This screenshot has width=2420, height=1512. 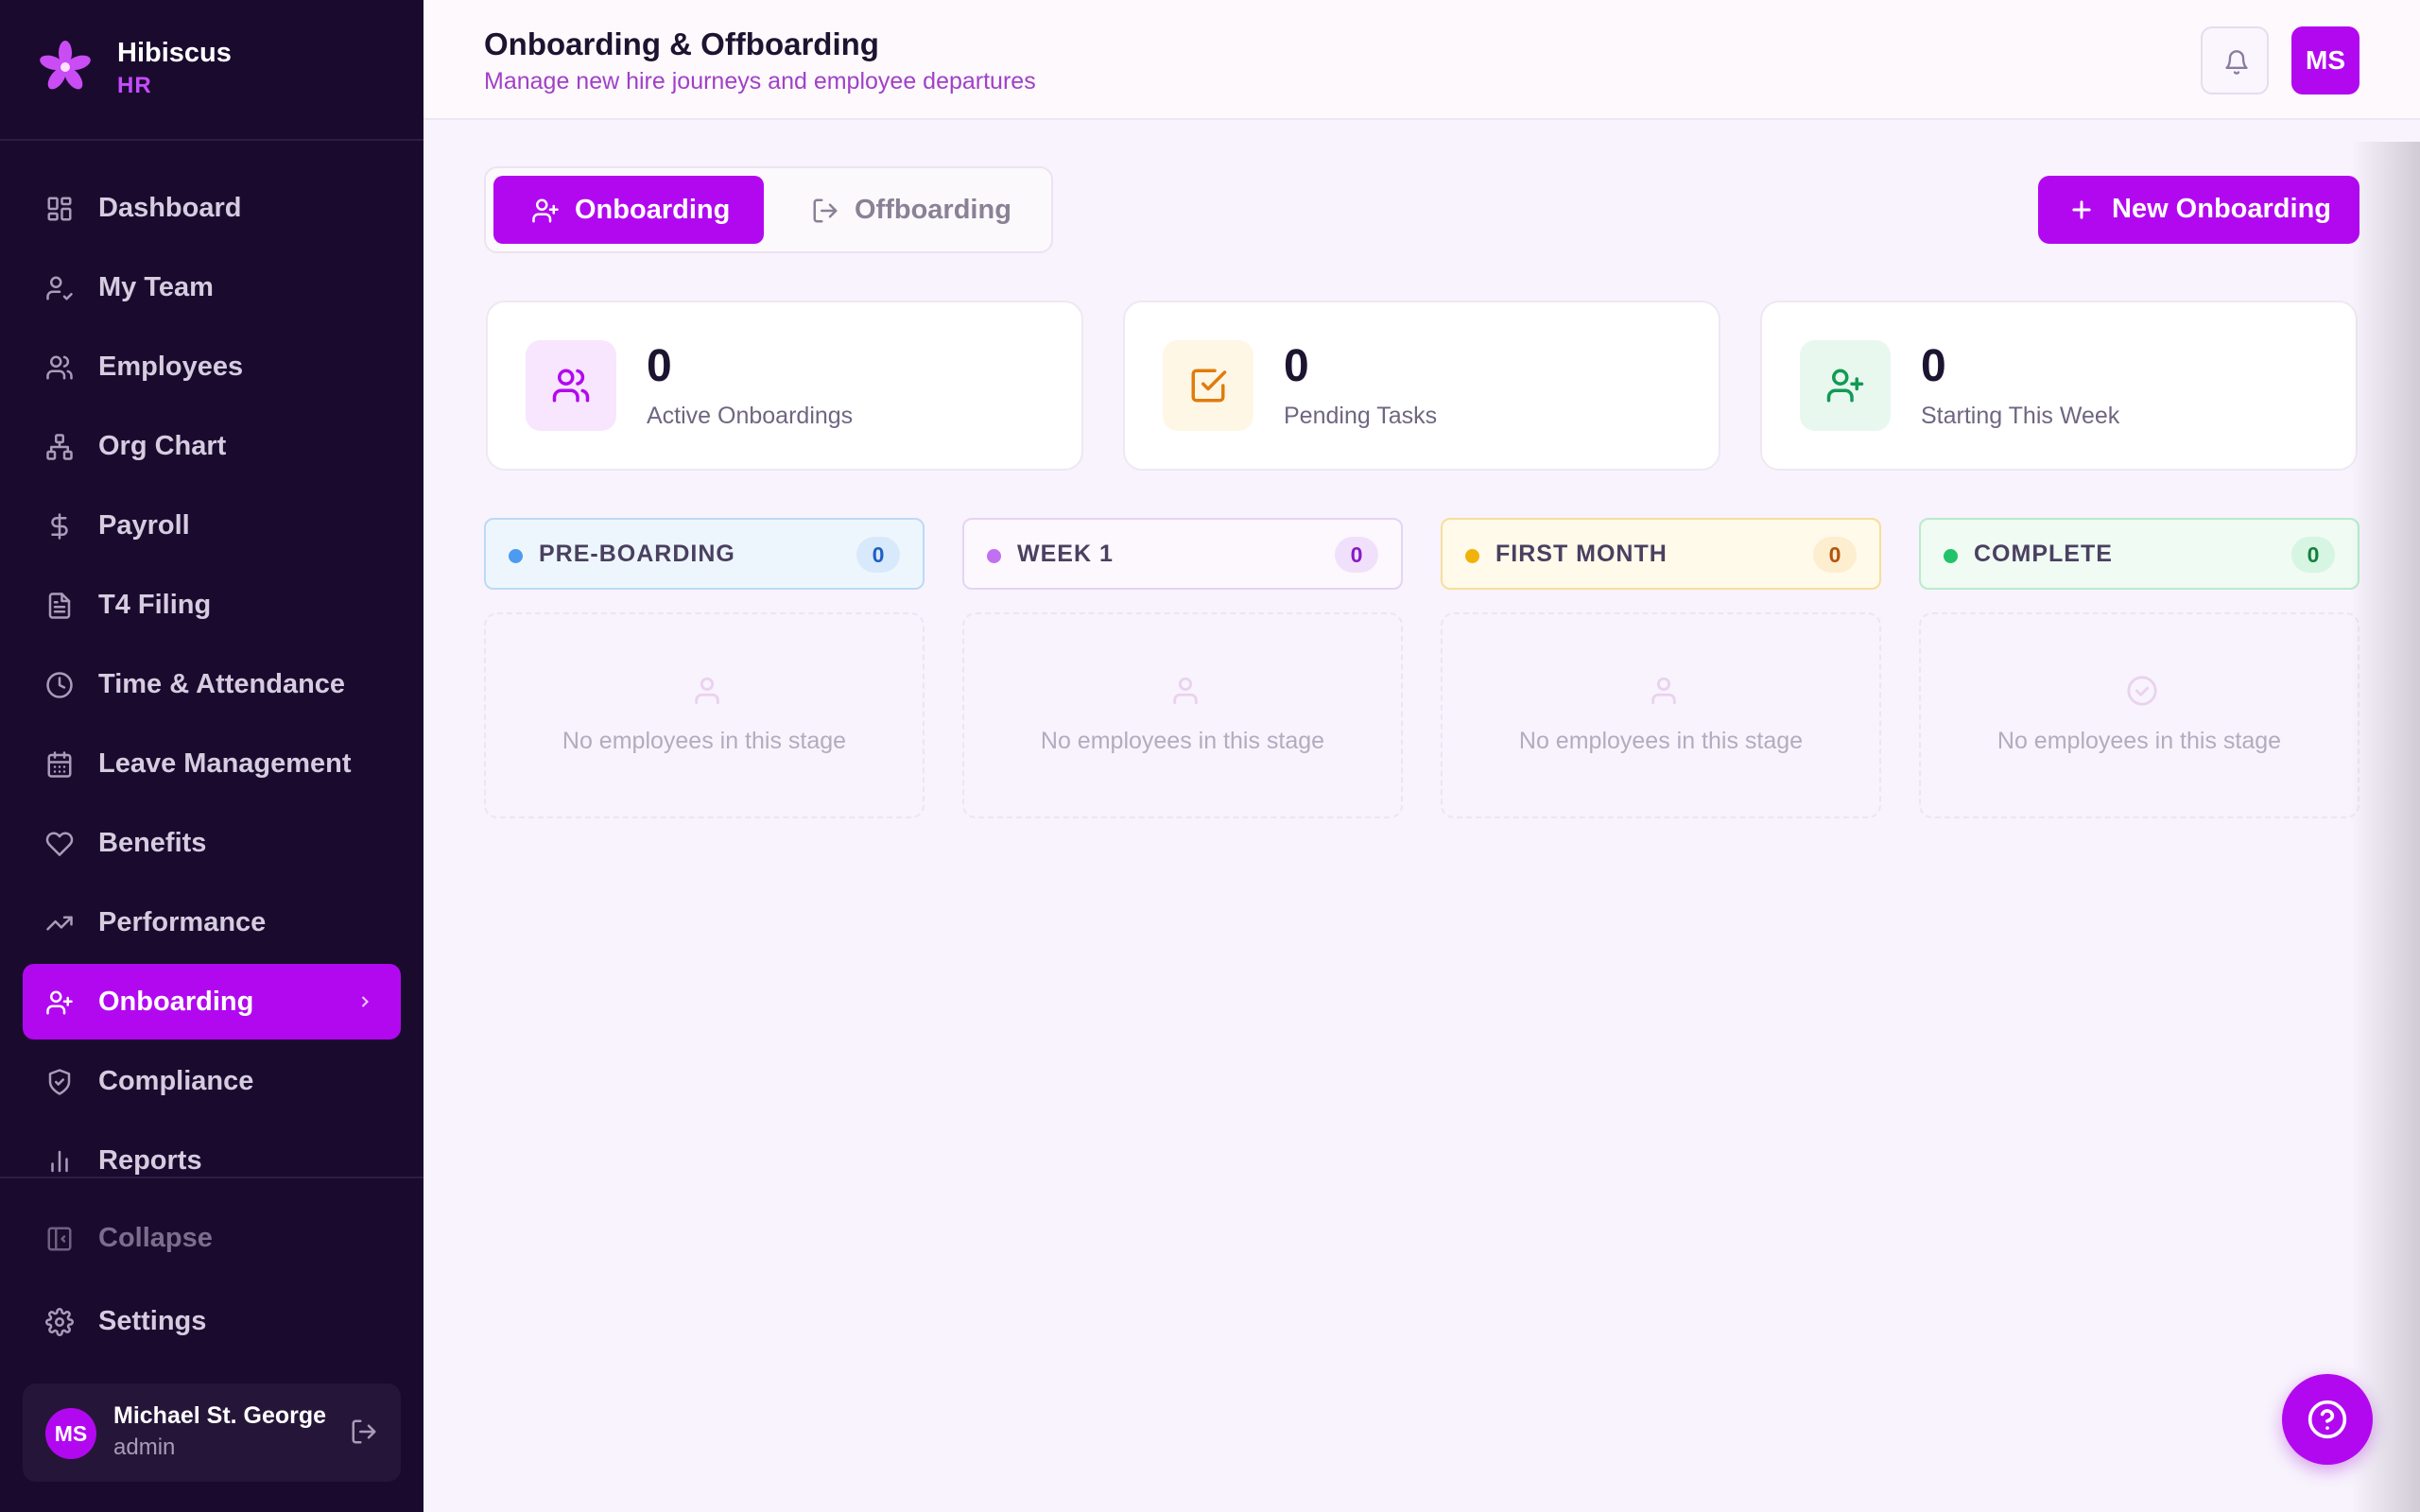 I want to click on sidebar-divider, so click(x=212, y=1177).